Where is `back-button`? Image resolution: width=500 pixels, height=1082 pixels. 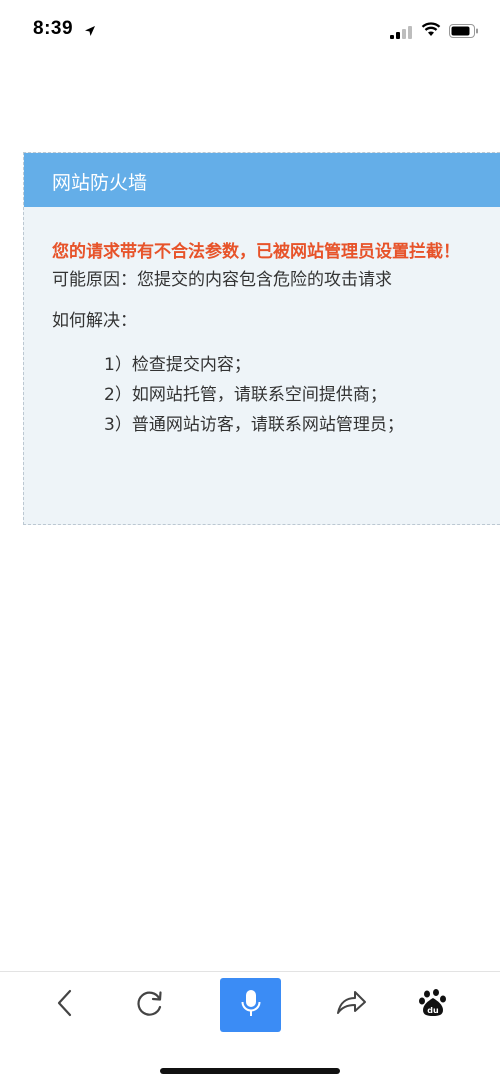
back-button is located at coordinates (65, 1005).